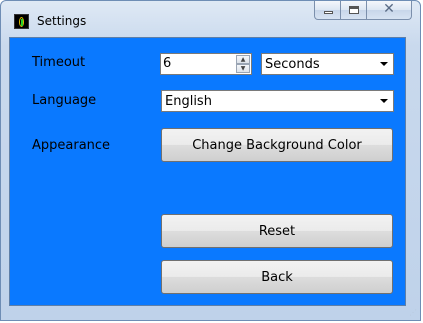  I want to click on timeout-unit-value: Seconds, so click(292, 64).